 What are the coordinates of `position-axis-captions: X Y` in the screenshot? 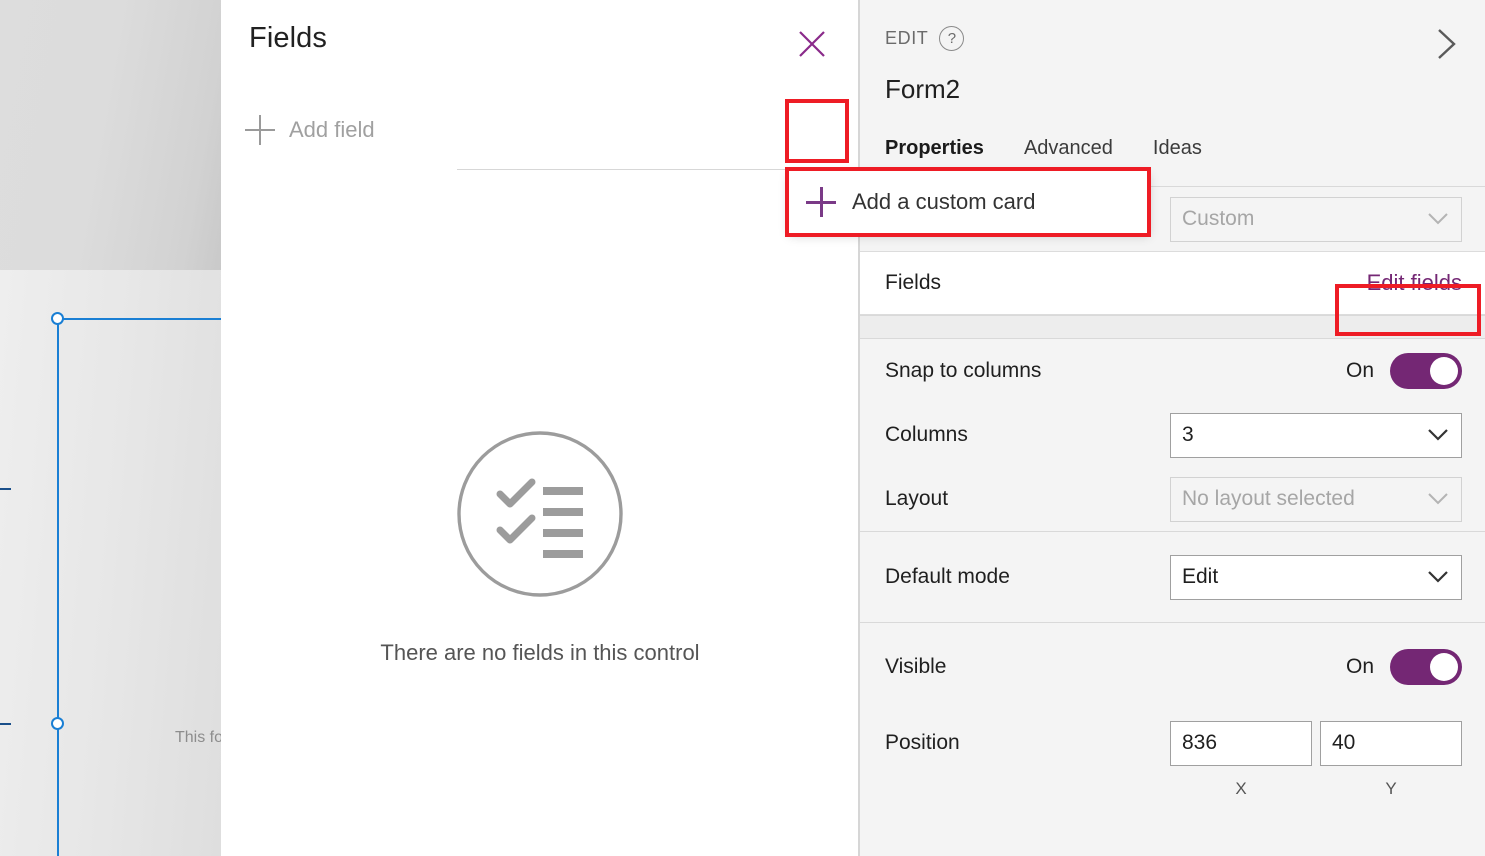 It's located at (1316, 789).